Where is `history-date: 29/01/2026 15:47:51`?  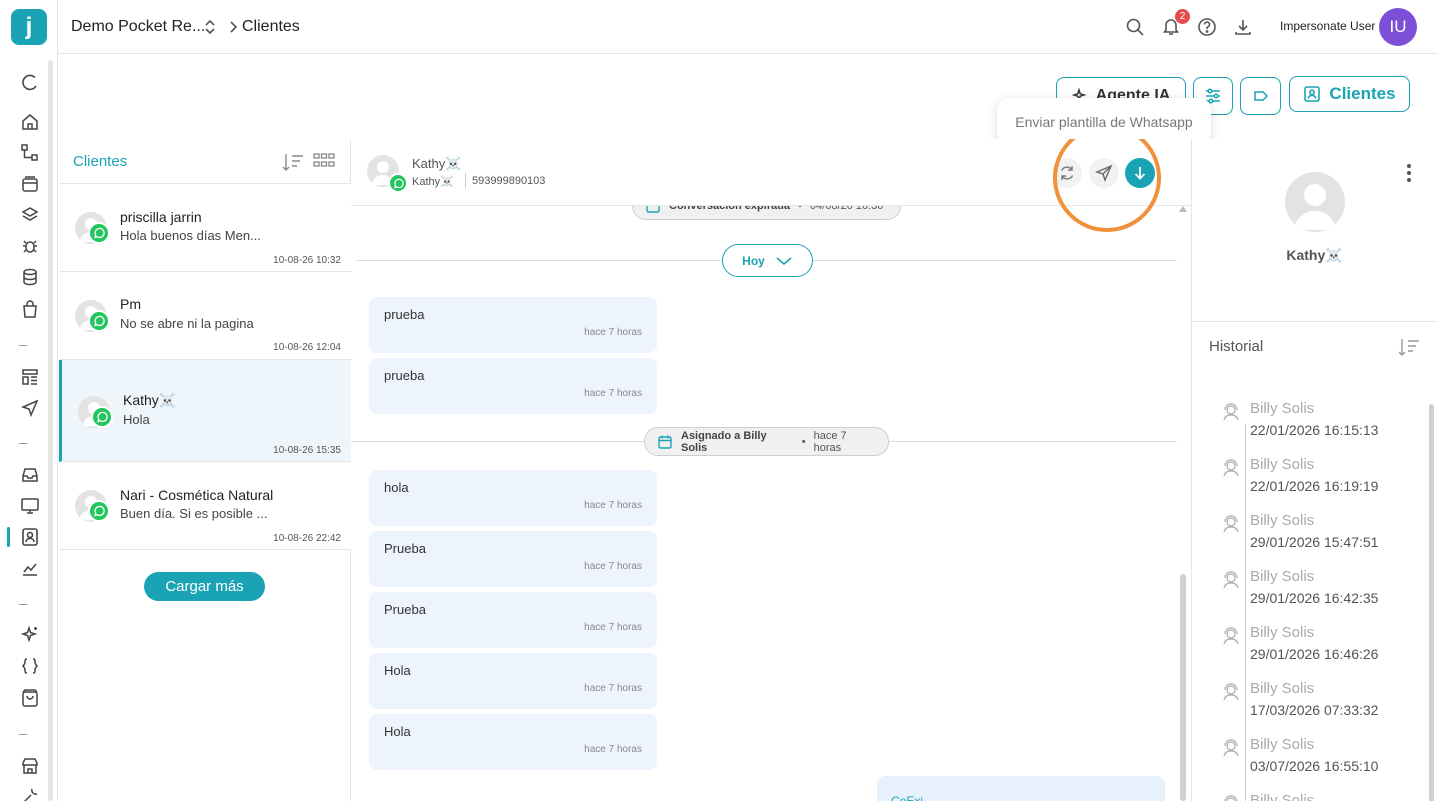 history-date: 29/01/2026 15:47:51 is located at coordinates (1314, 542).